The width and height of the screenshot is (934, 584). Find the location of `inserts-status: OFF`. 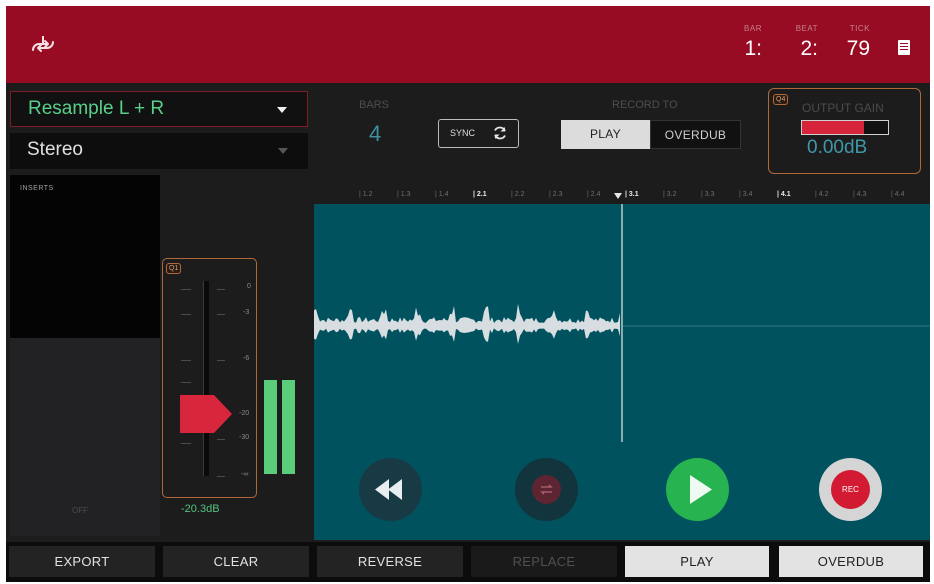

inserts-status: OFF is located at coordinates (80, 510).